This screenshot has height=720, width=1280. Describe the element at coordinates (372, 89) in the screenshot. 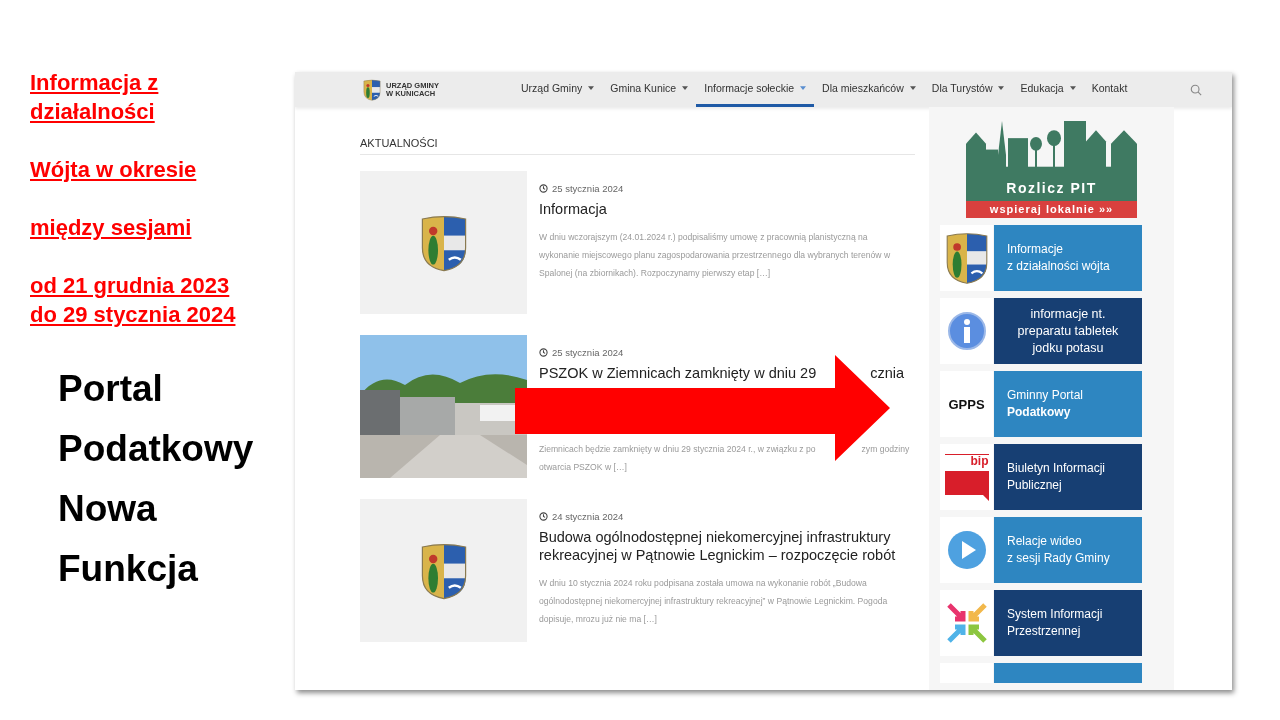

I see `crest-logo-icon` at that location.